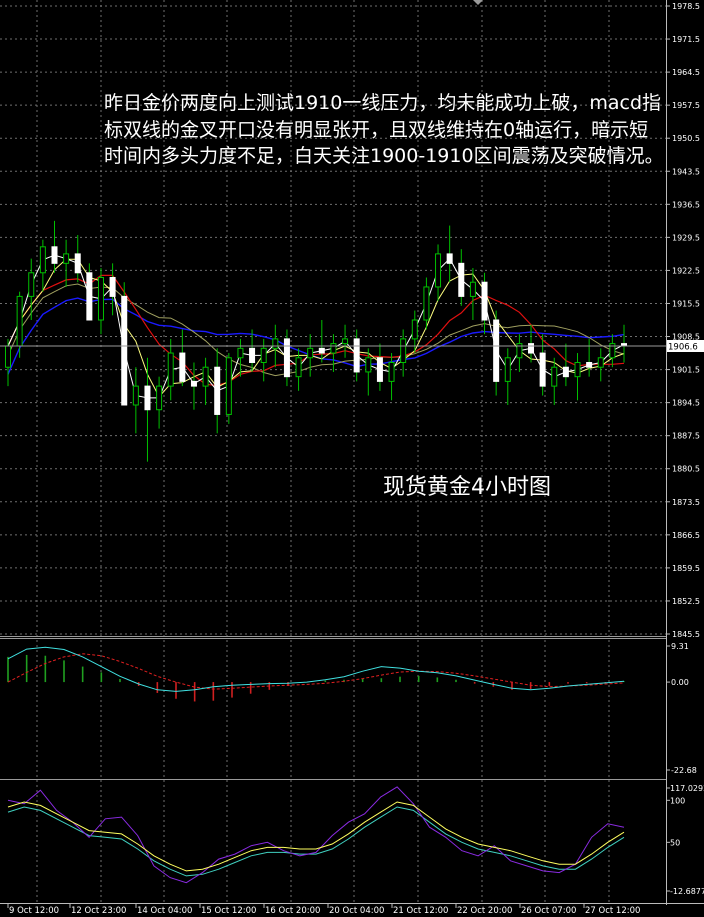 This screenshot has width=704, height=917. What do you see at coordinates (484, 911) in the screenshot?
I see `time-tick-label: 22 Oct 20:00` at bounding box center [484, 911].